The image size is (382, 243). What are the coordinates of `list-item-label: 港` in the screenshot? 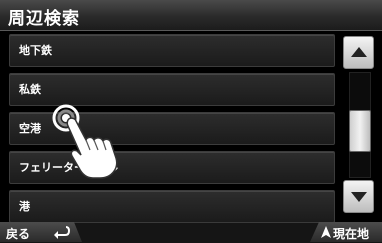 It's located at (24, 206).